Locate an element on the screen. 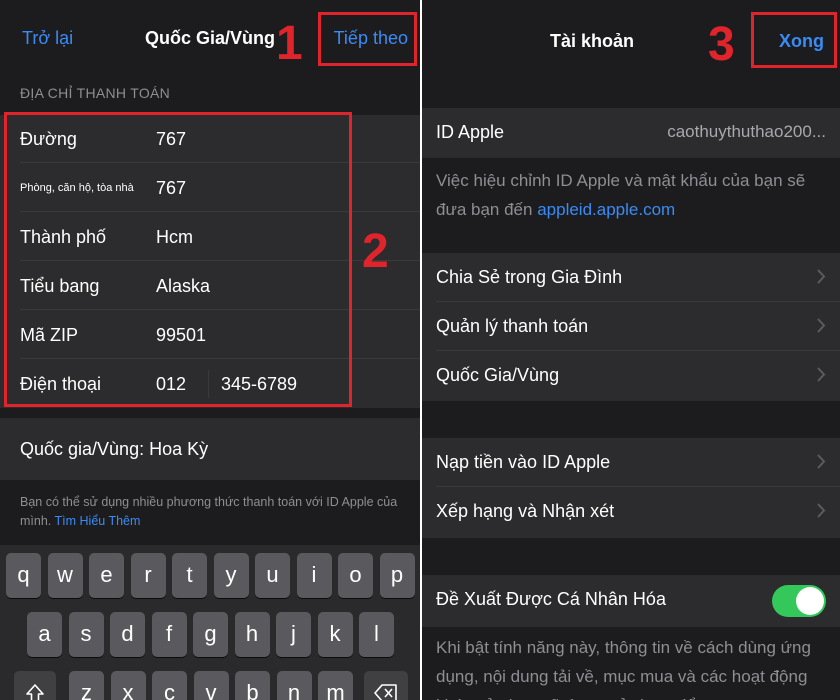 This screenshot has height=700, width=840. personalized-recommendations-toggle is located at coordinates (799, 601).